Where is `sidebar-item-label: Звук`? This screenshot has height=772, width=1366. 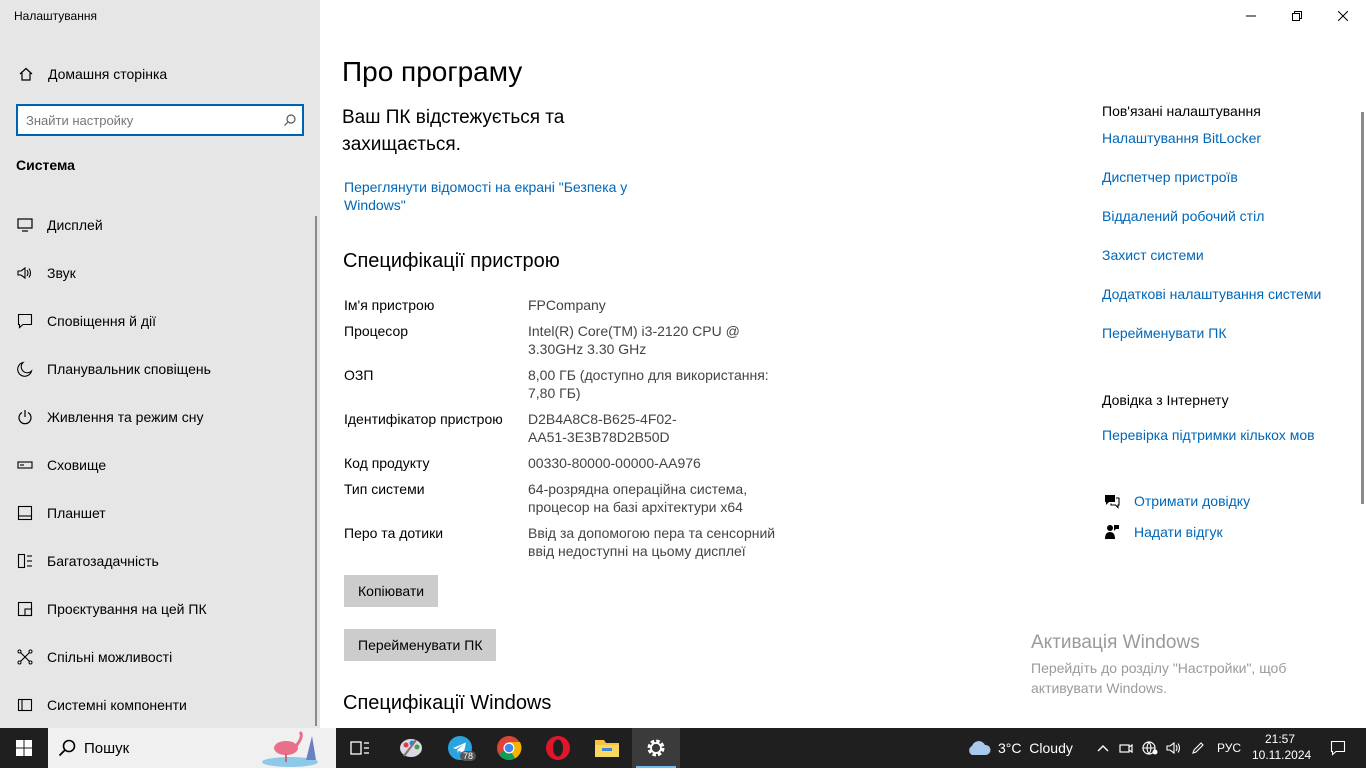 sidebar-item-label: Звук is located at coordinates (61, 273).